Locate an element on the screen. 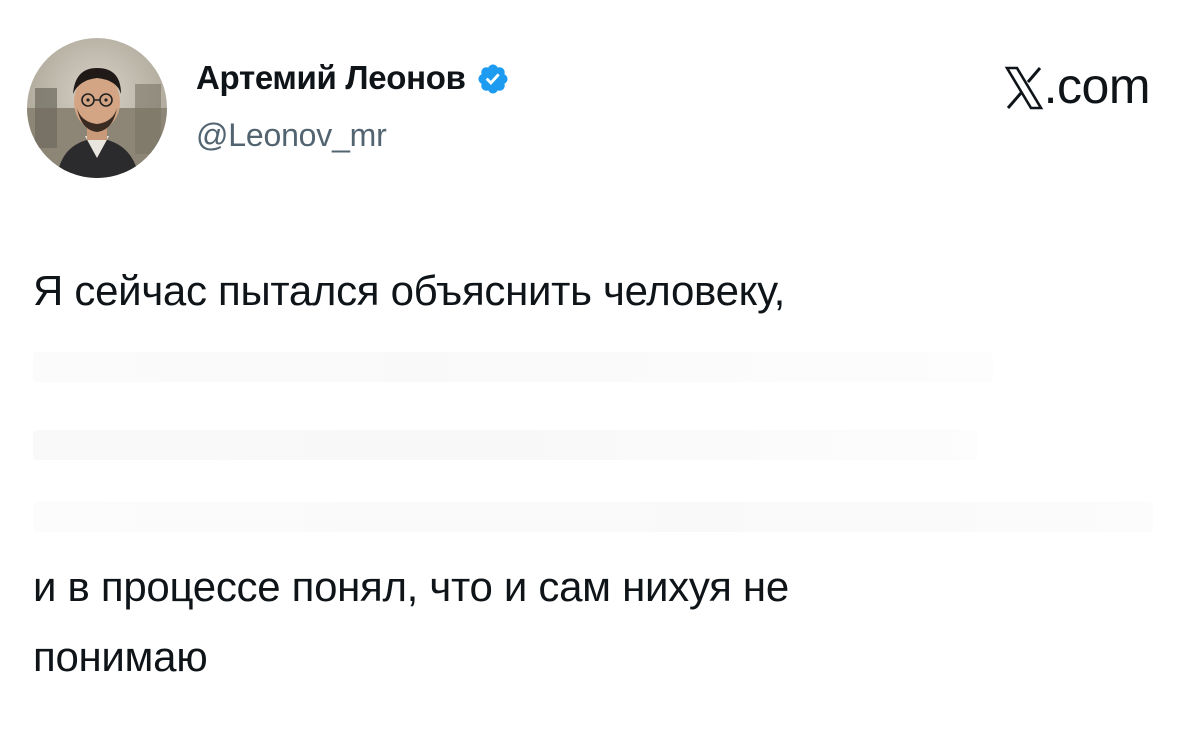  brand-logo: .com is located at coordinates (1077, 86).